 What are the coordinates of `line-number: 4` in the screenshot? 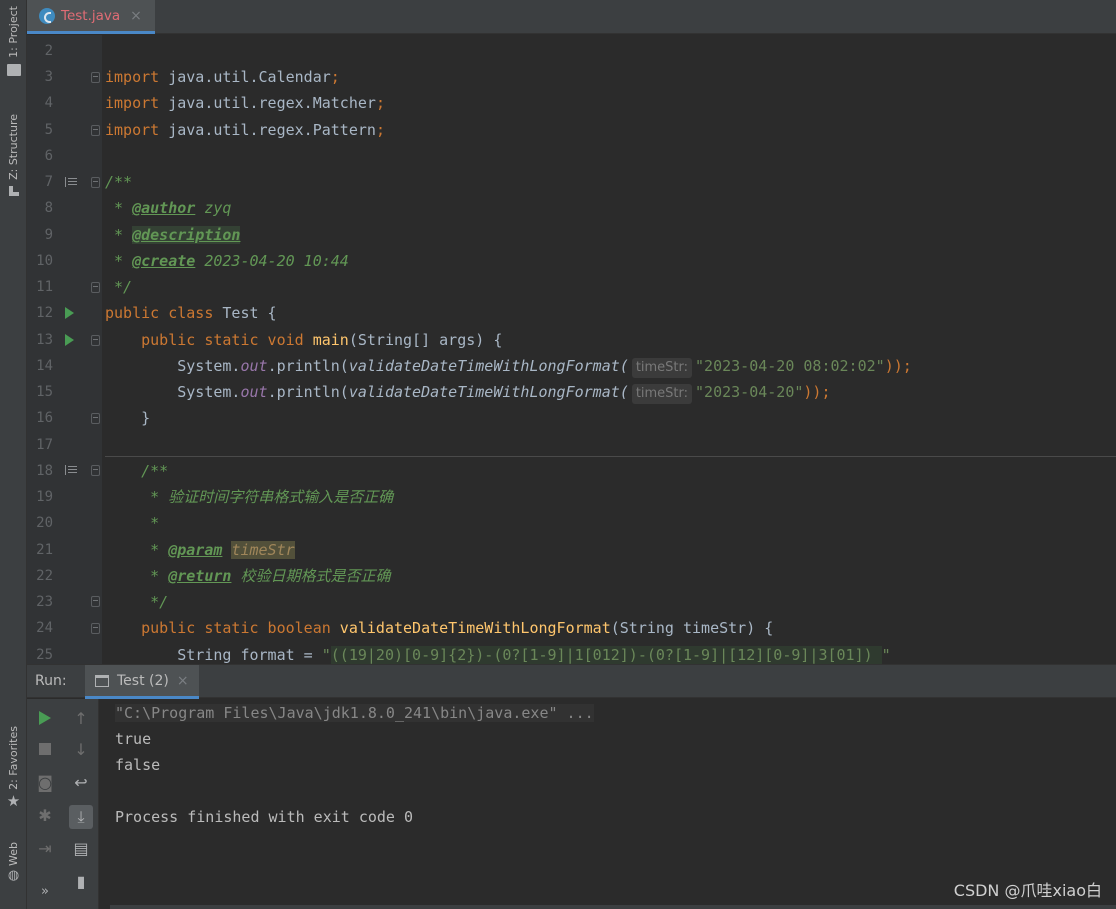 It's located at (48, 103).